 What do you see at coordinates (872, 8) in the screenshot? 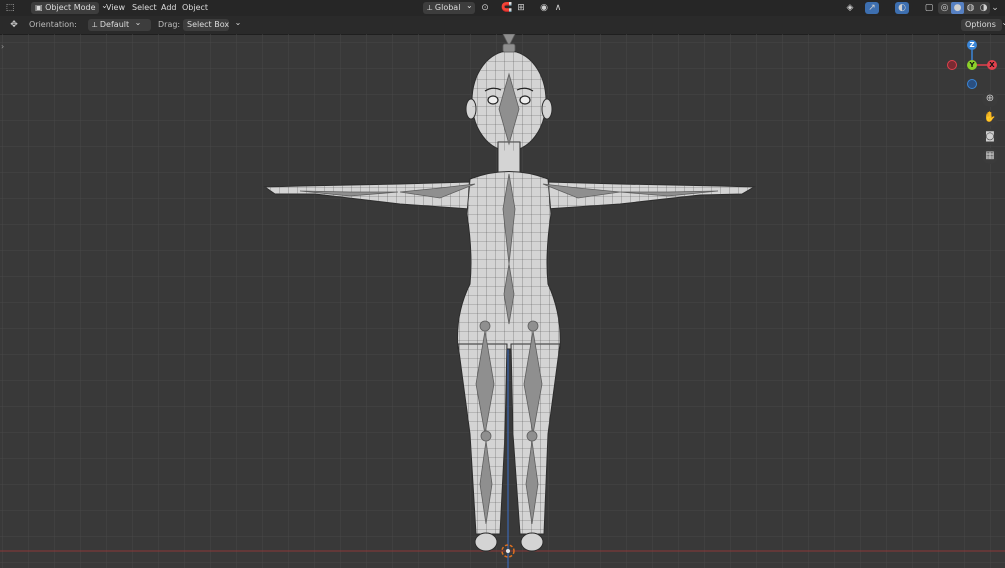
I see `gizmo-icon: ↗` at bounding box center [872, 8].